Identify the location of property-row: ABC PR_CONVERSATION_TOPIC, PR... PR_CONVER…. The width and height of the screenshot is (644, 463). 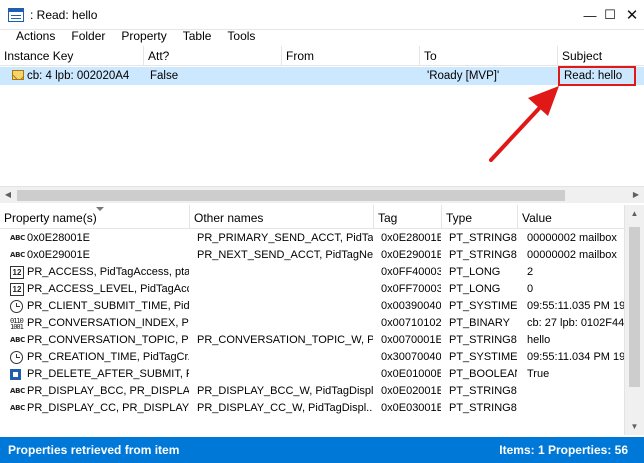
(312, 340).